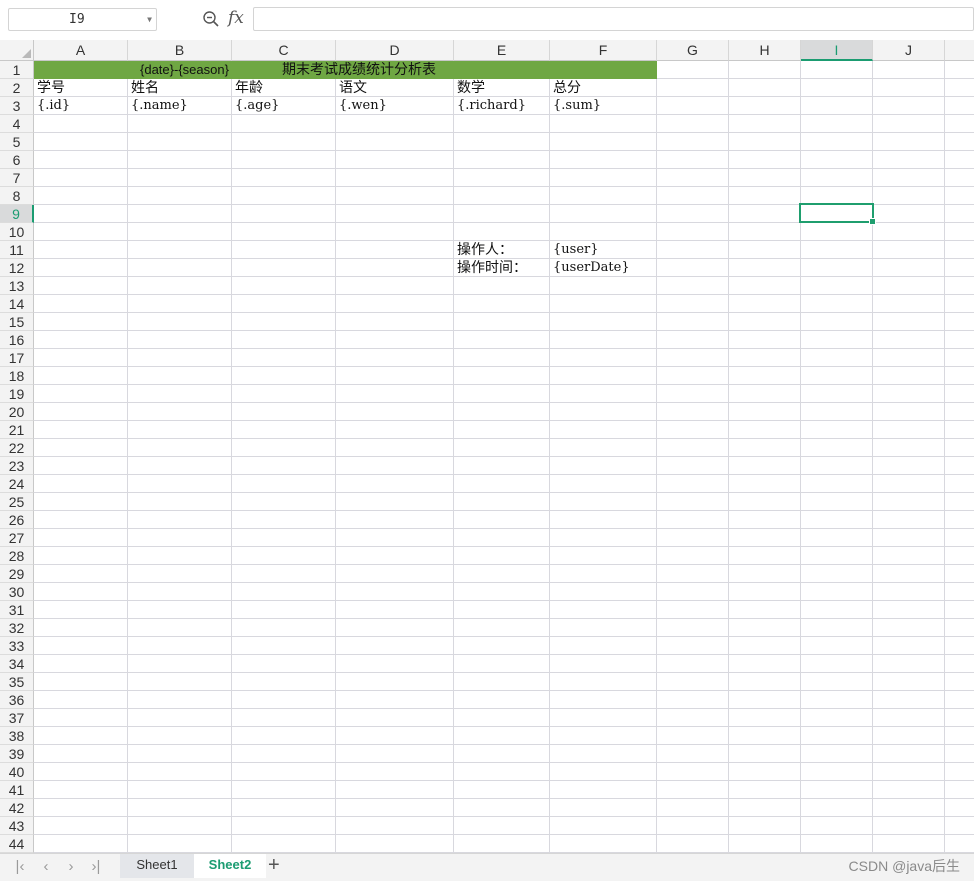 This screenshot has width=974, height=881. What do you see at coordinates (17, 646) in the screenshot?
I see `row-header-33: 33` at bounding box center [17, 646].